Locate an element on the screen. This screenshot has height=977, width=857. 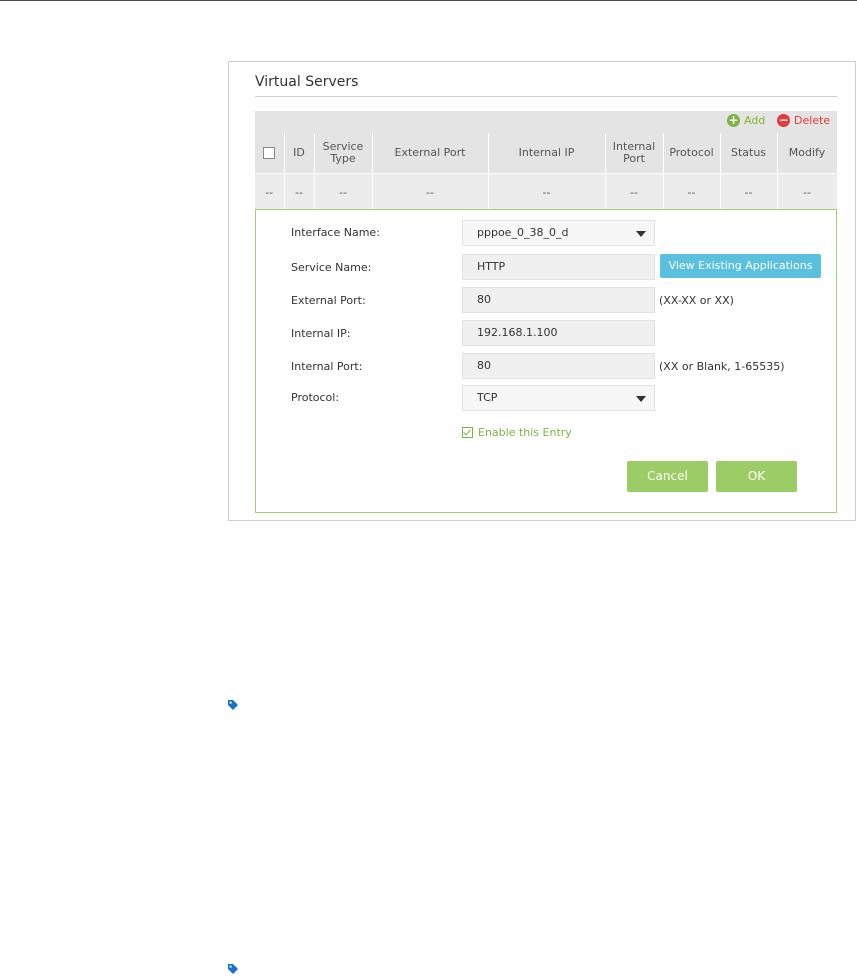
add-button: + Add is located at coordinates (746, 120).